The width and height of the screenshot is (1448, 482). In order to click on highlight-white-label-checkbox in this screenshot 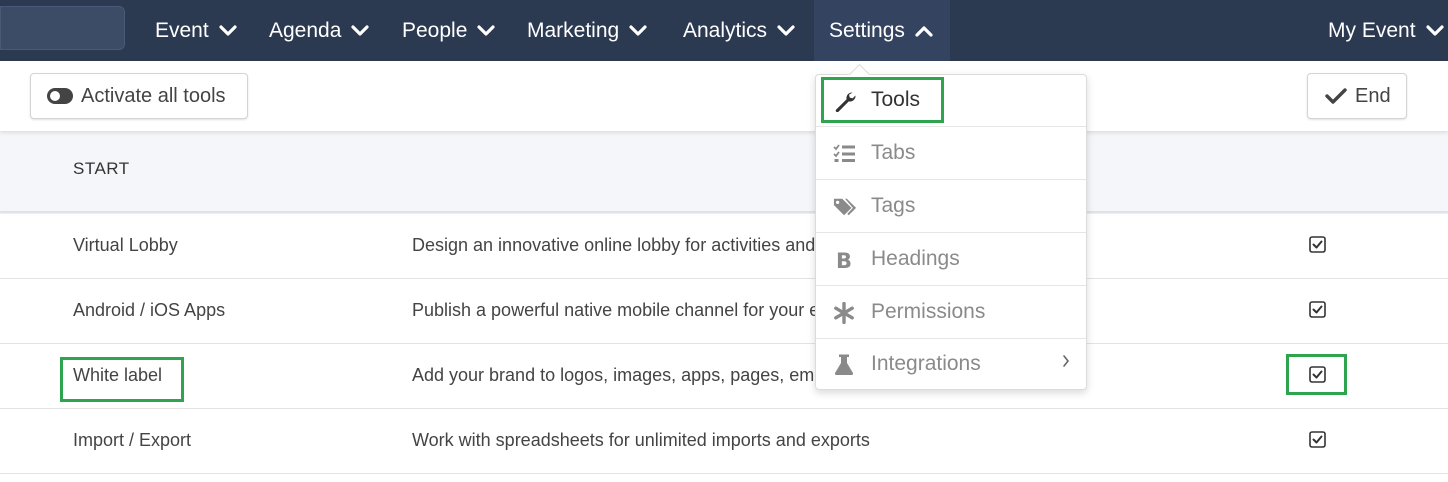, I will do `click(1316, 374)`.